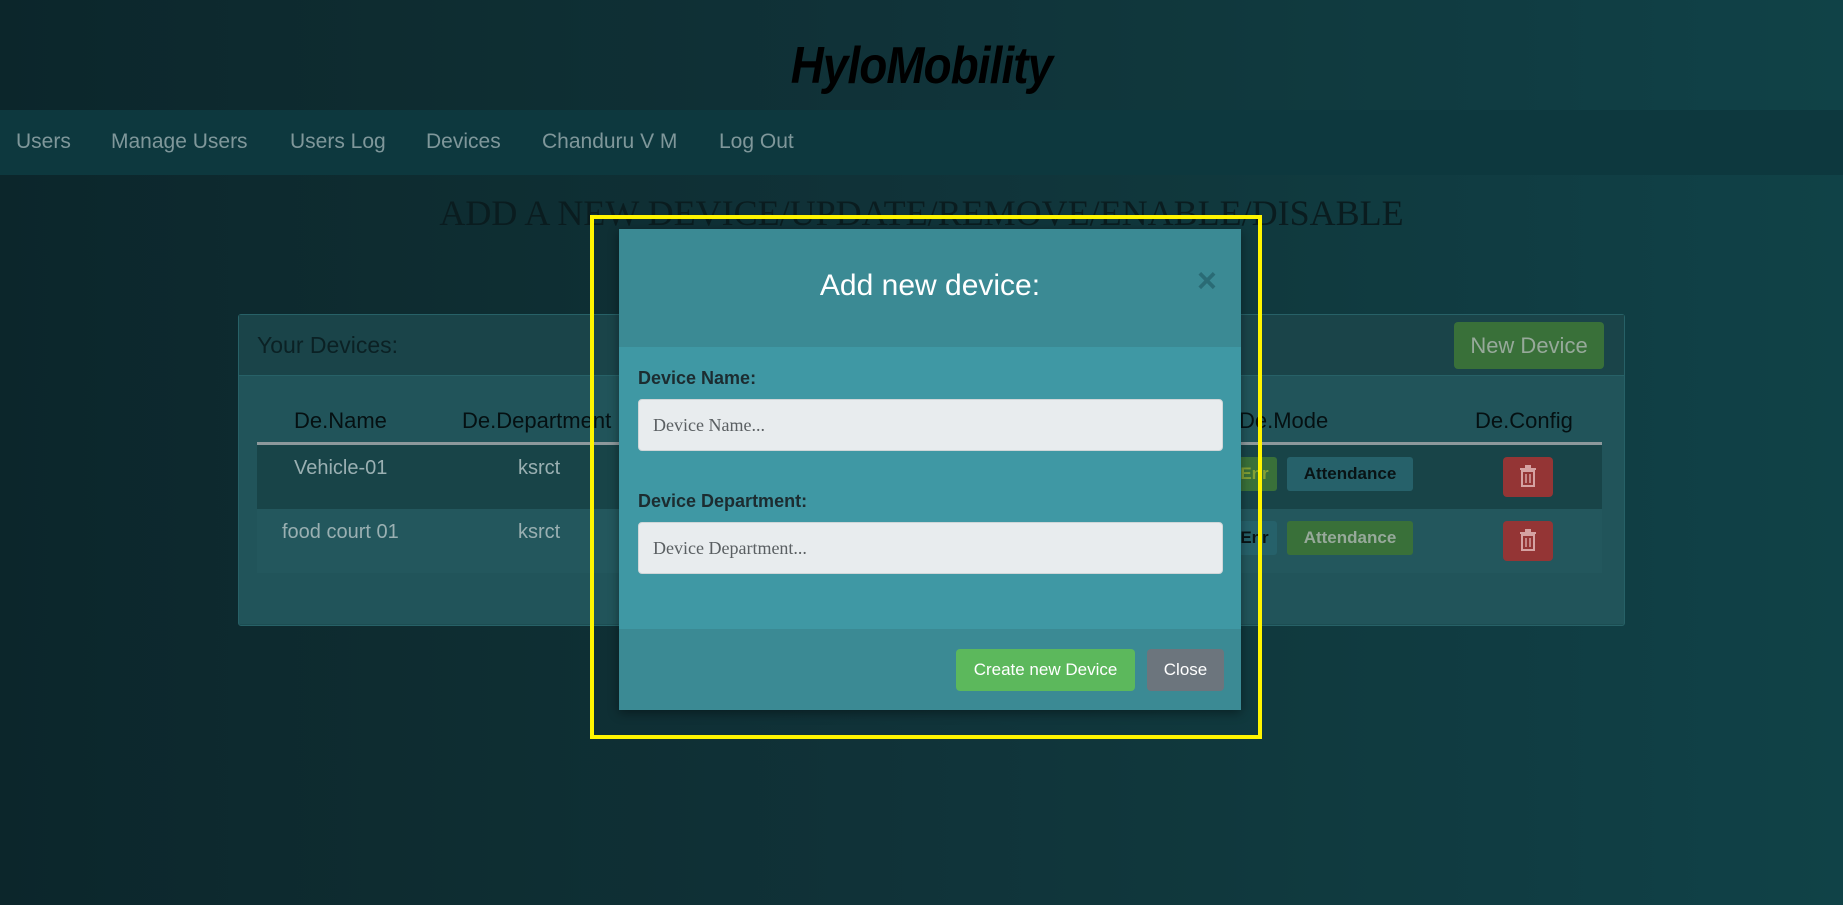 The width and height of the screenshot is (1843, 905). What do you see at coordinates (1185, 670) in the screenshot?
I see `close-button: Close` at bounding box center [1185, 670].